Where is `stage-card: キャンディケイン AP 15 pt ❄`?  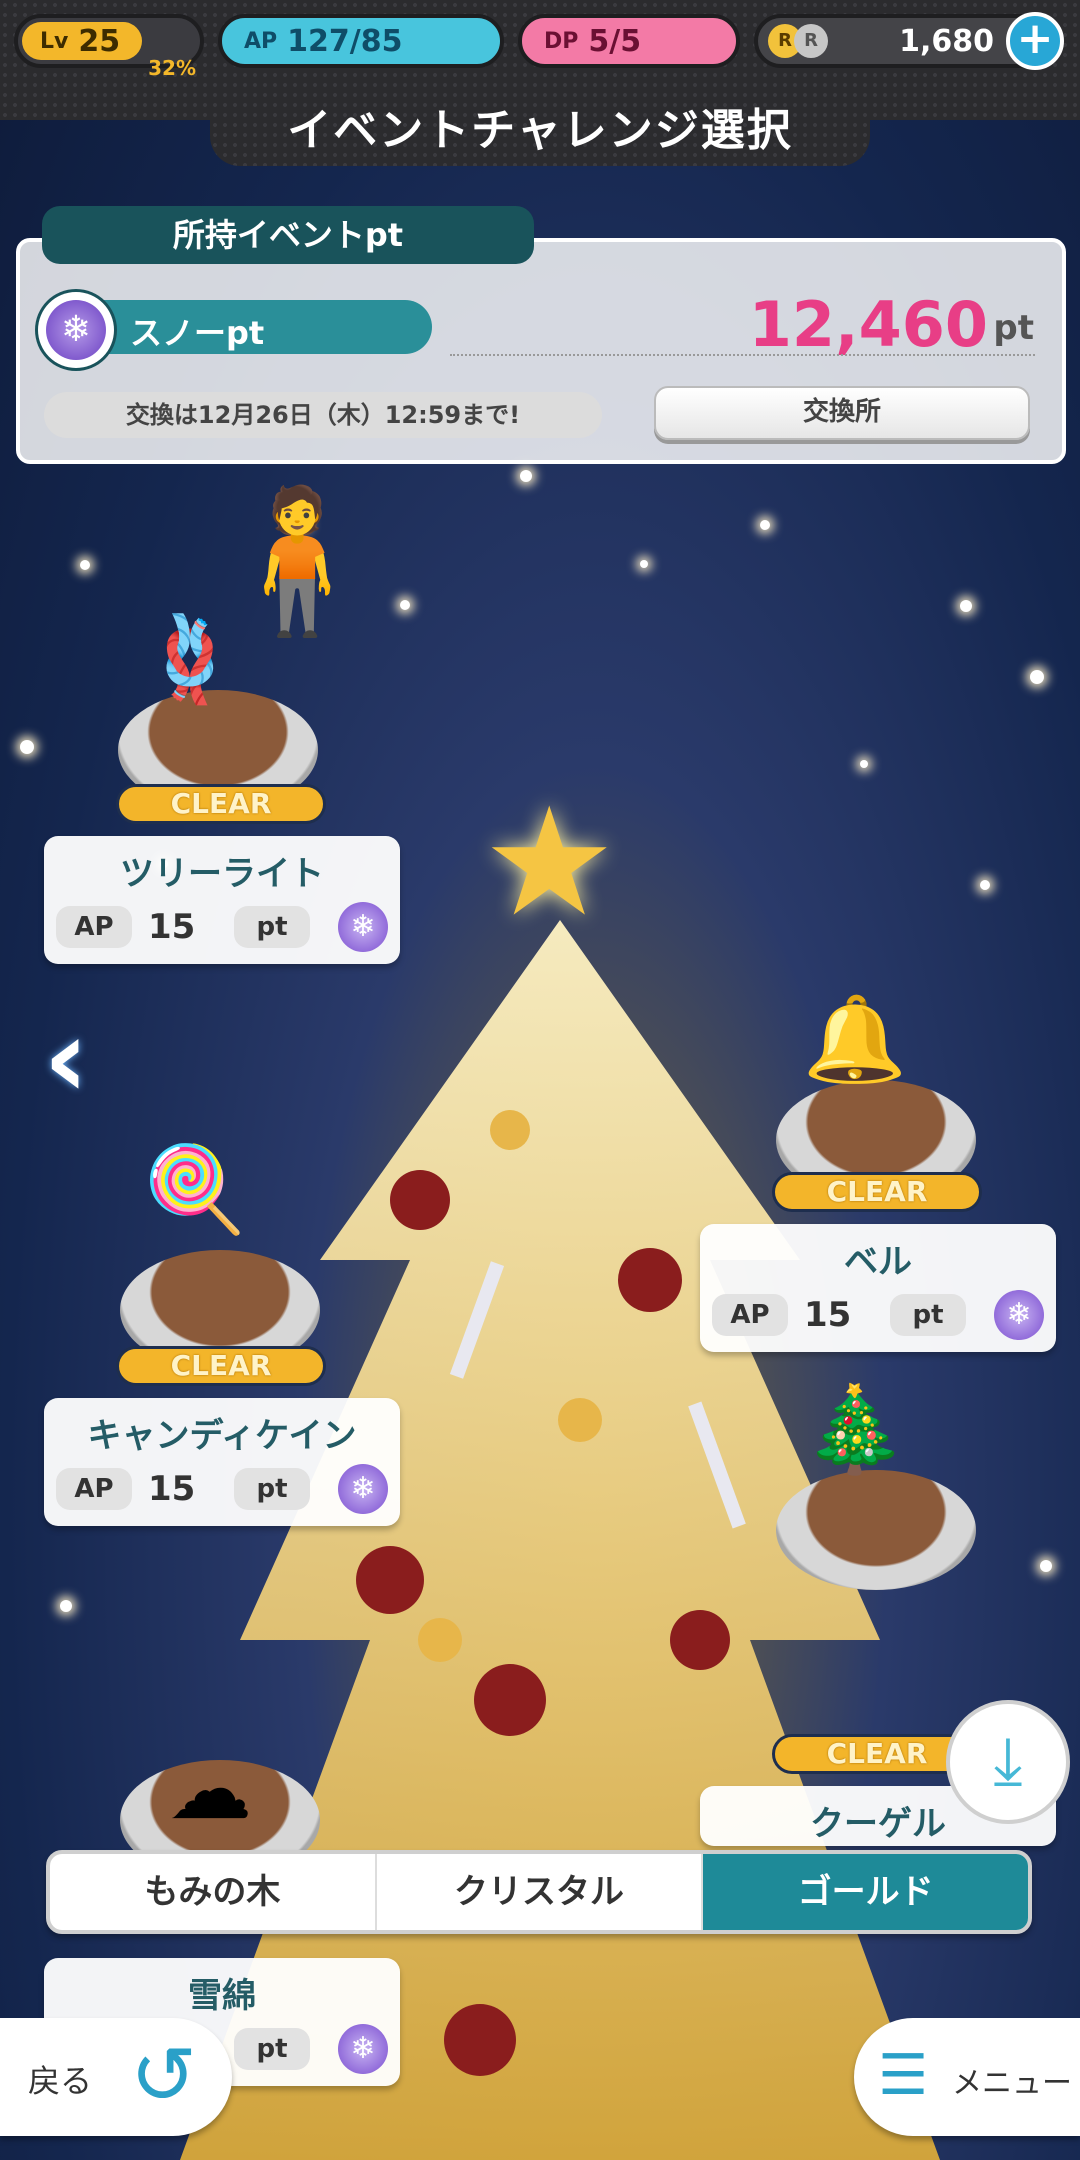
stage-card: キャンディケイン AP 15 pt ❄ is located at coordinates (222, 1462).